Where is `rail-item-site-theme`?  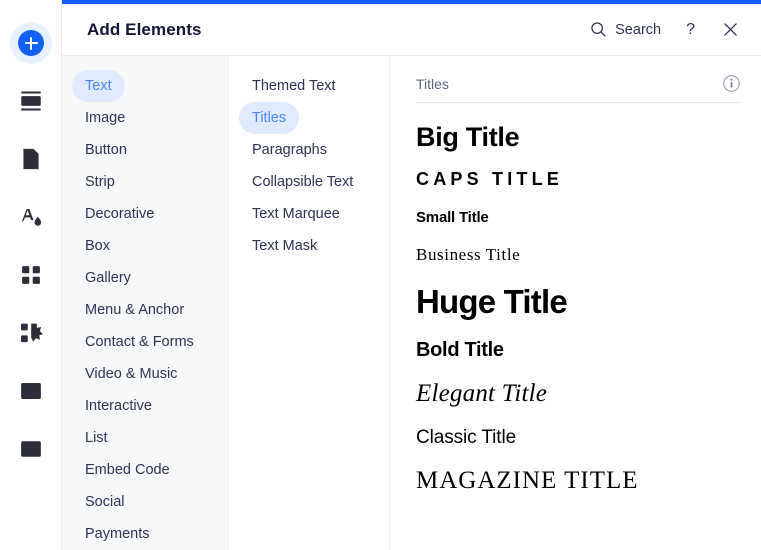
rail-item-site-theme is located at coordinates (31, 217).